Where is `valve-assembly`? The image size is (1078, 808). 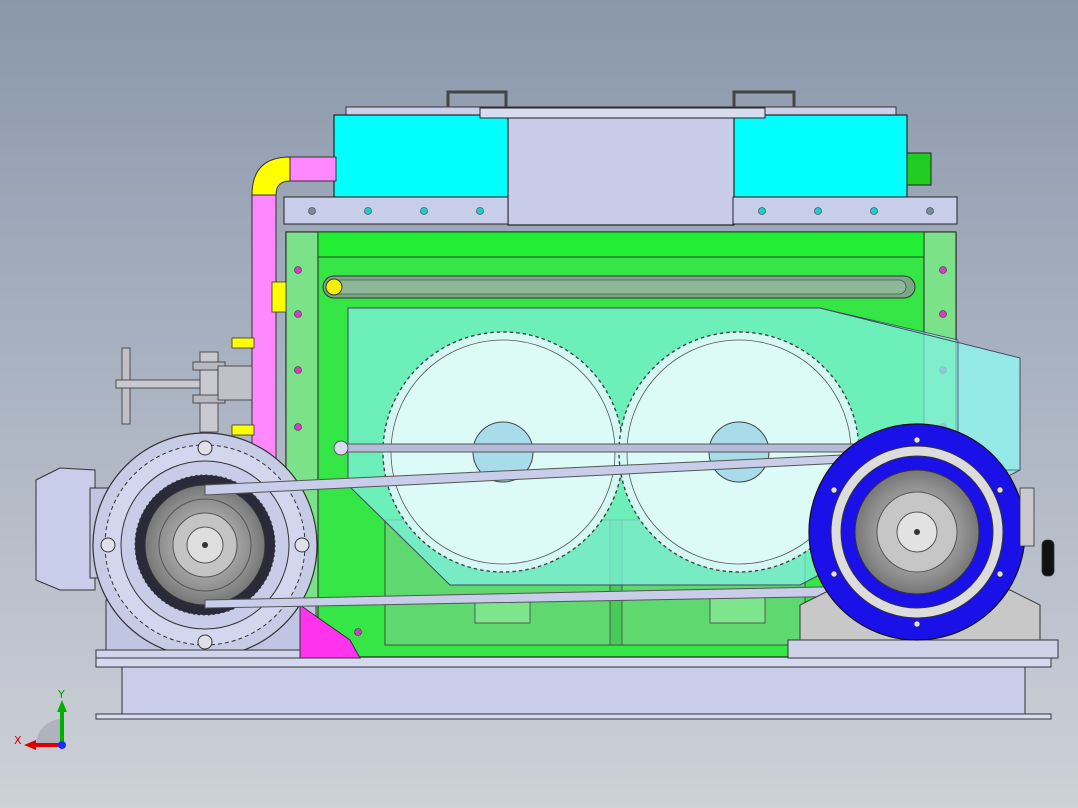 valve-assembly is located at coordinates (184, 390).